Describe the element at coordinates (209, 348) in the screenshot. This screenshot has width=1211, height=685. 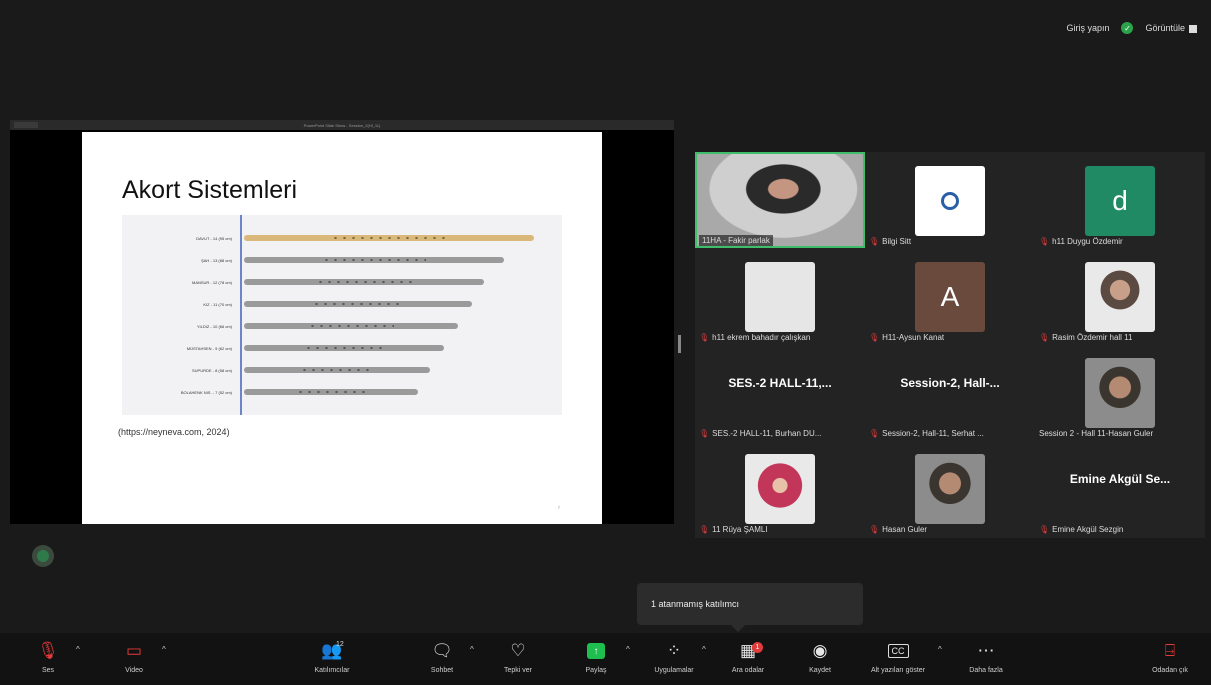
I see `flute-row-label: MÜSTAHSEN - 9 (62 cm)` at that location.